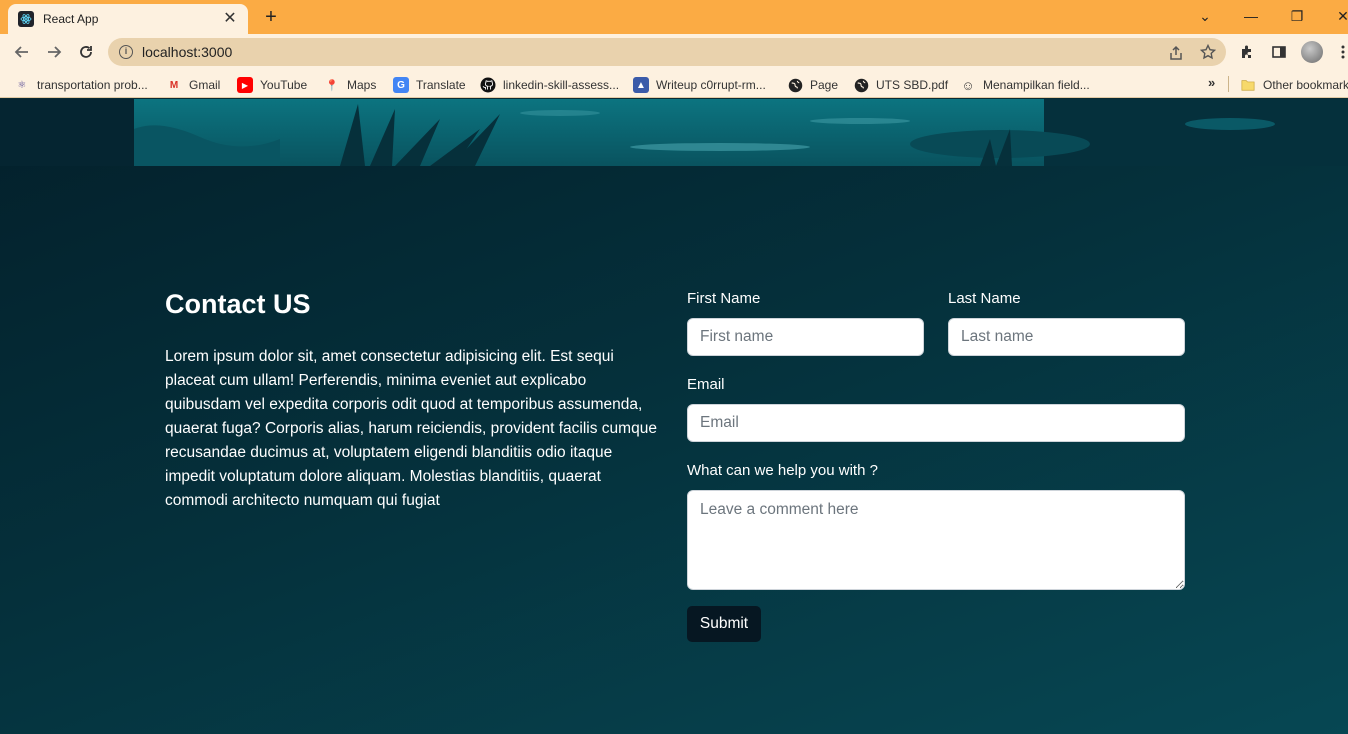  What do you see at coordinates (401, 85) in the screenshot?
I see `translate-icon: G` at bounding box center [401, 85].